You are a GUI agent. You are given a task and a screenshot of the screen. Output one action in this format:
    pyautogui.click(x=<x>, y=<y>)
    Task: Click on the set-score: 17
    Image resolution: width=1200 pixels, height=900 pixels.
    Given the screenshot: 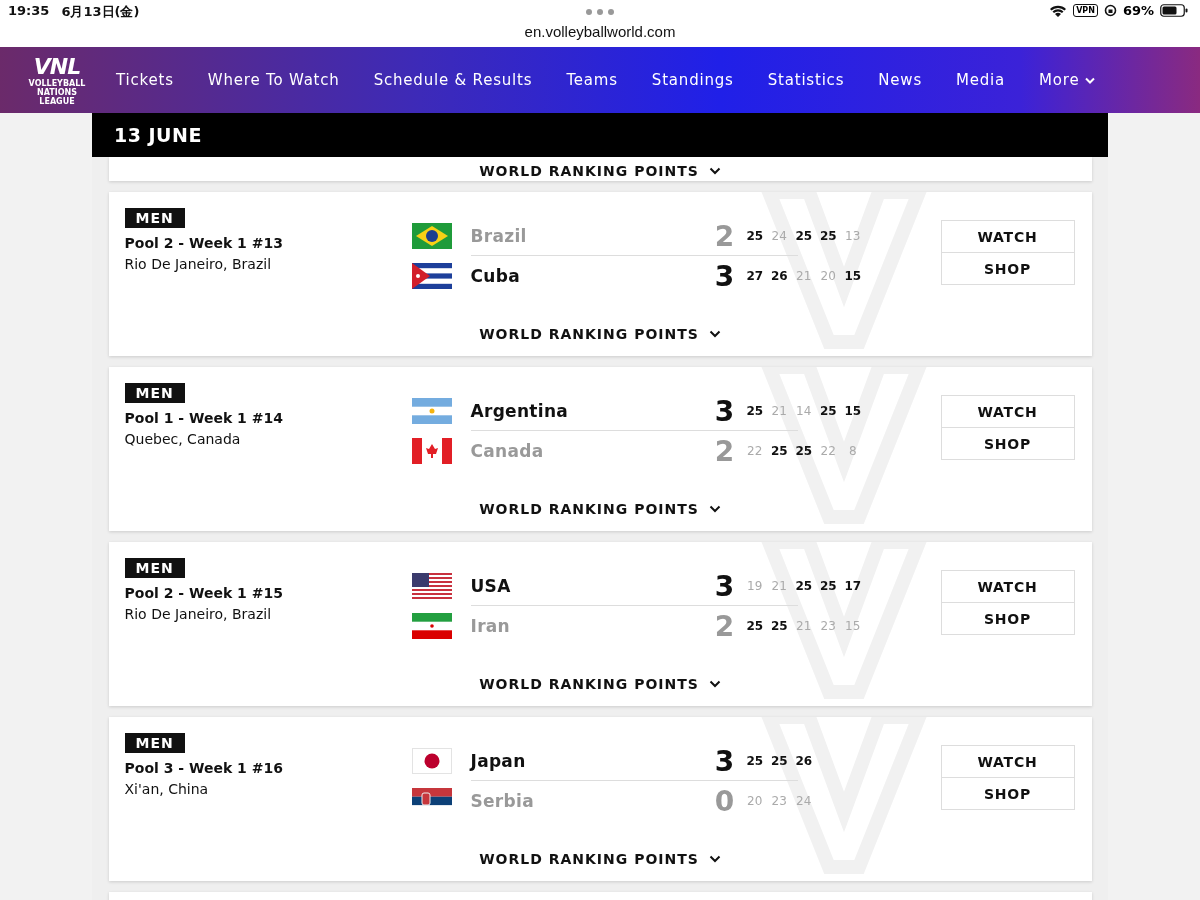 What is the action you would take?
    pyautogui.click(x=853, y=586)
    